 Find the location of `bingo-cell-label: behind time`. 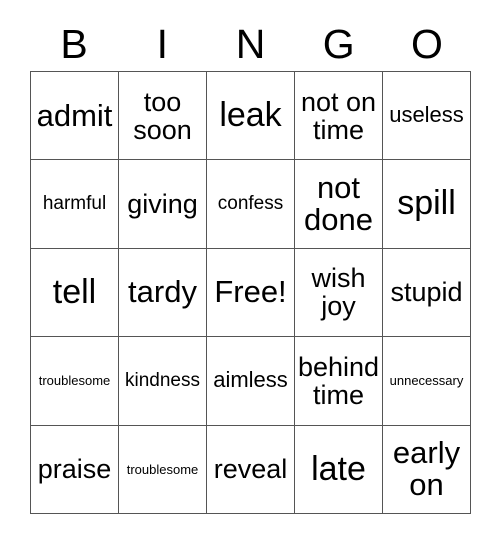

bingo-cell-label: behind time is located at coordinates (338, 380).